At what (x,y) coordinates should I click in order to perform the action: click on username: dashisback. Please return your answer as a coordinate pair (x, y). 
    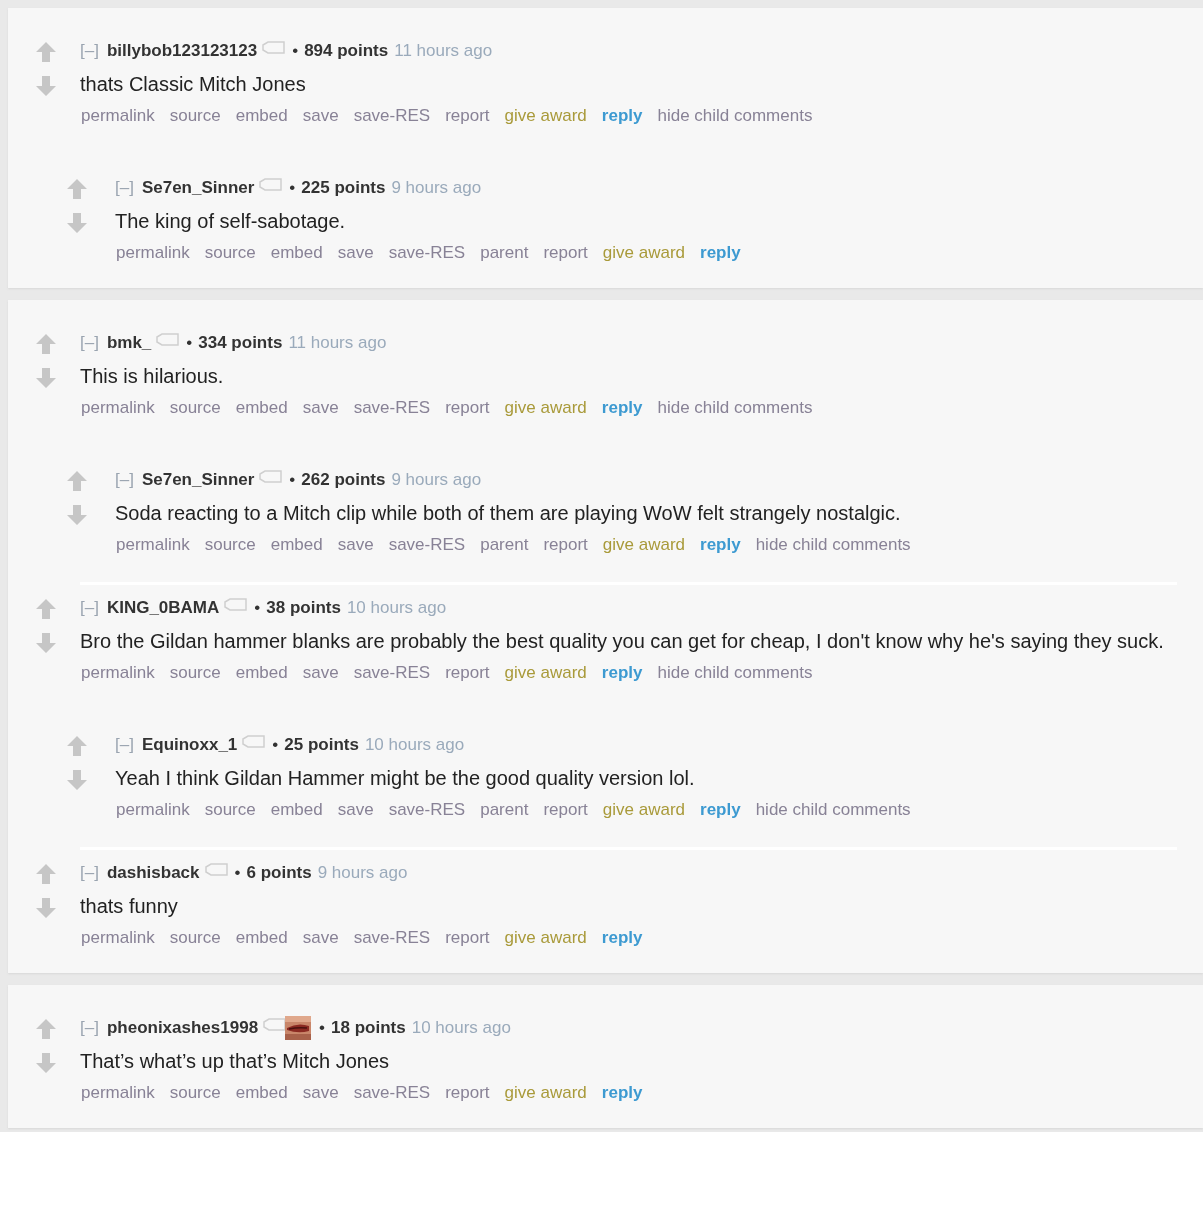
    Looking at the image, I should click on (153, 873).